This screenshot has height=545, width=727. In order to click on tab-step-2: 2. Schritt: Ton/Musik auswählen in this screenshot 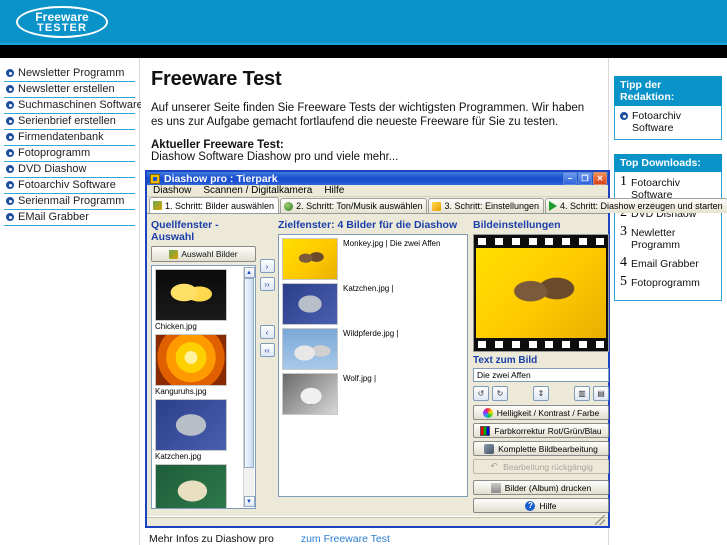, I will do `click(354, 205)`.